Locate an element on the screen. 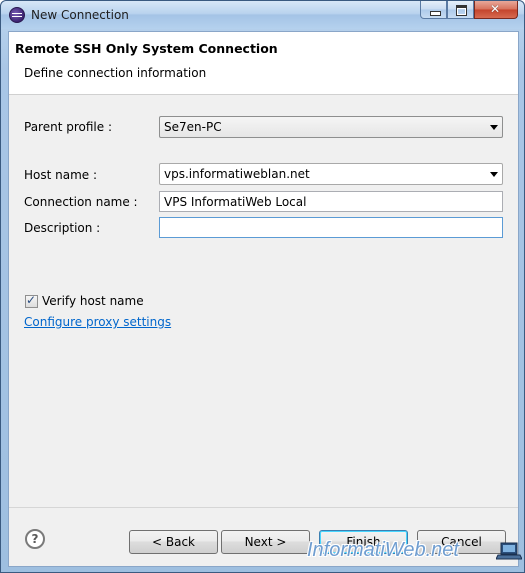  next-button: Next > is located at coordinates (265, 542).